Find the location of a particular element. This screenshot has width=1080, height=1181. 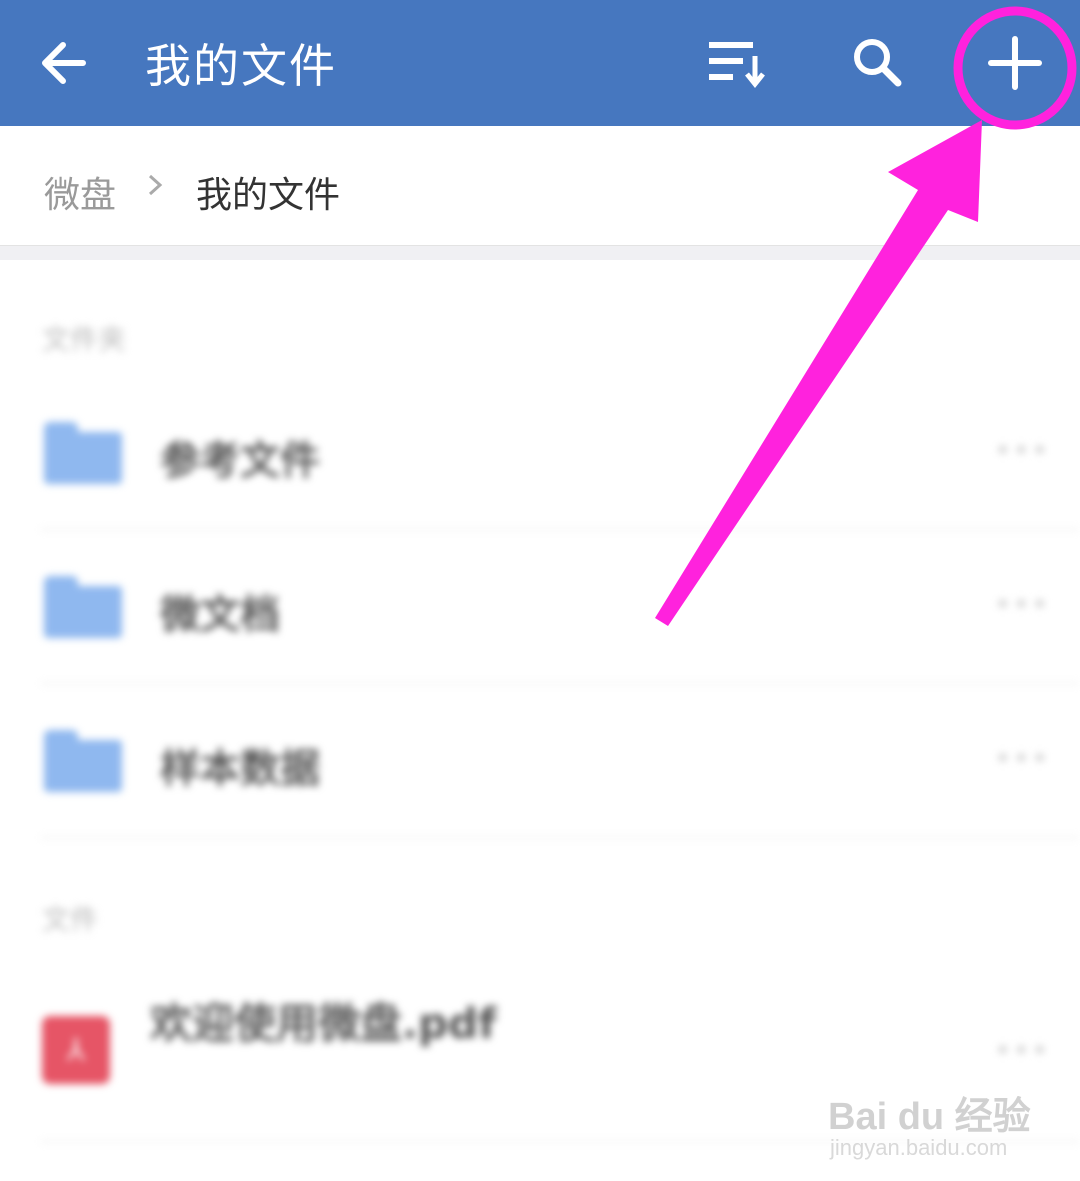

watermark-sub: jingyan.baidu.com is located at coordinates (919, 1147).